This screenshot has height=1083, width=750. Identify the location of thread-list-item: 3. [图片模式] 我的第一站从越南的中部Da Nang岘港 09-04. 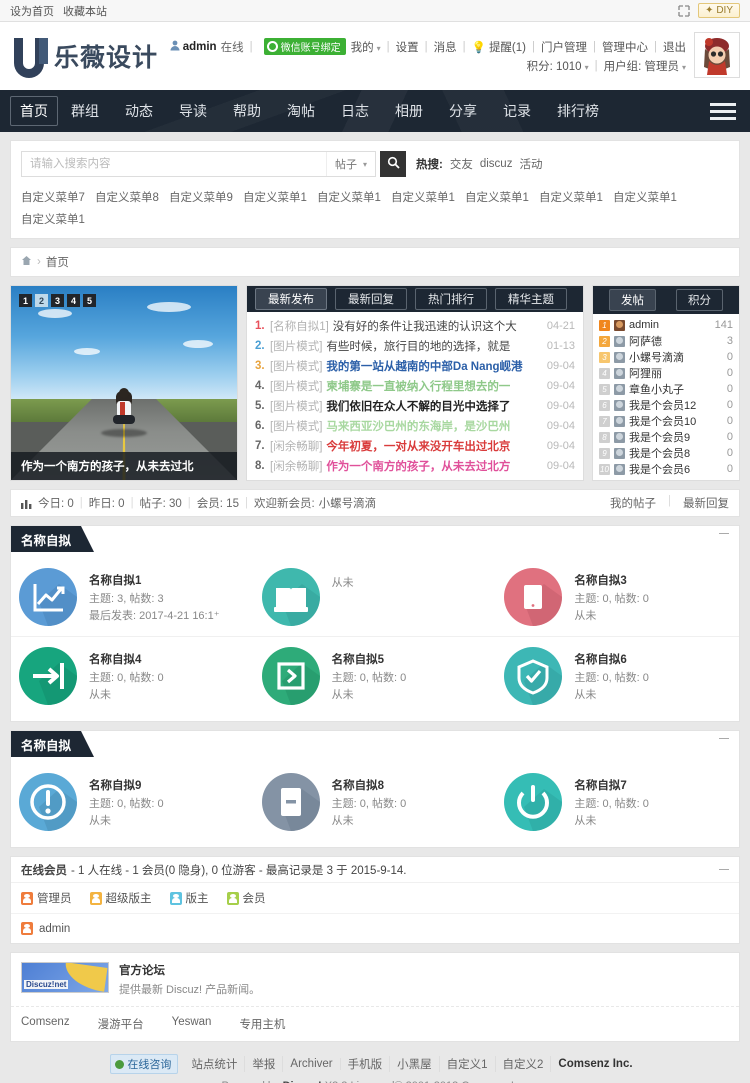
(415, 366).